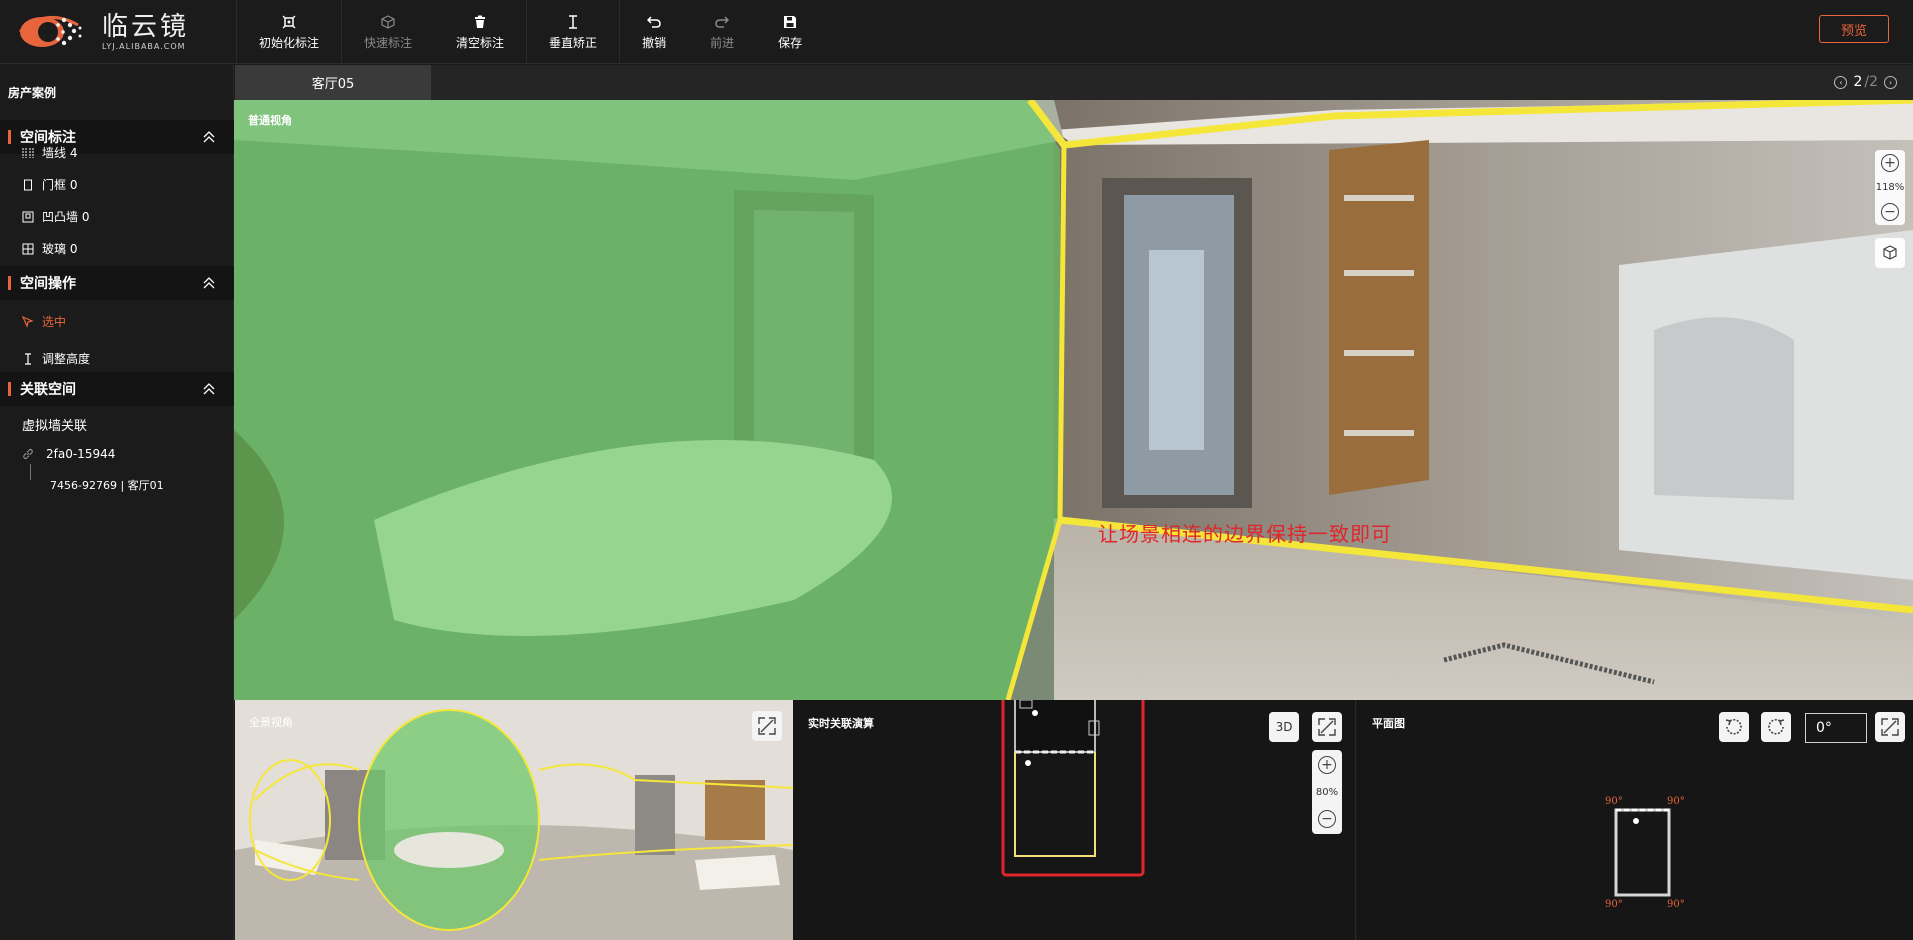 This screenshot has width=1913, height=940. I want to click on vertical-icon, so click(573, 22).